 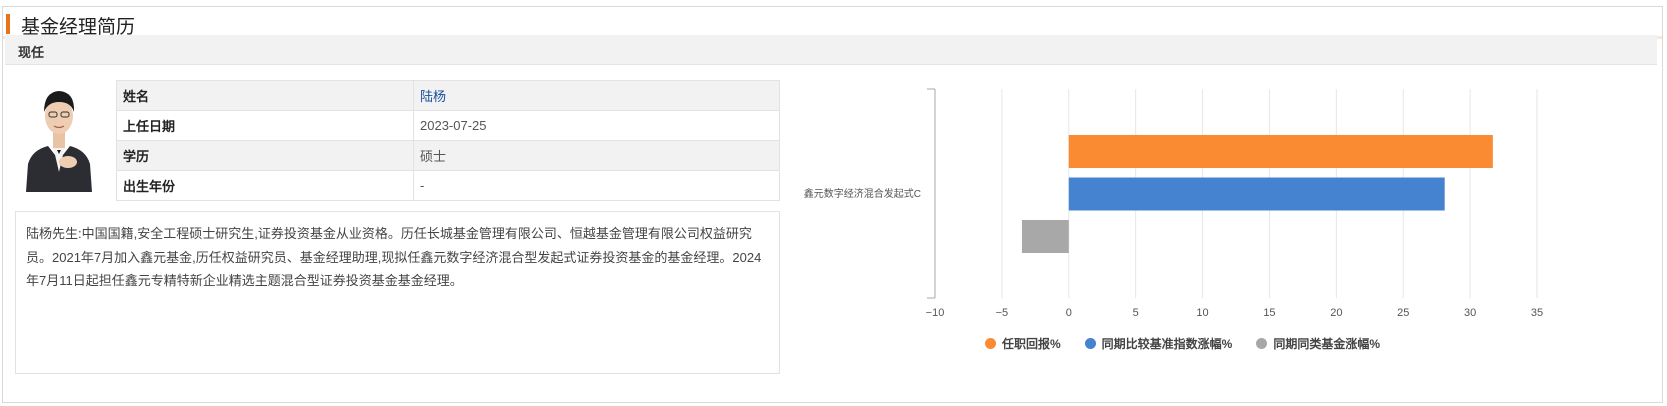 I want to click on table-row: 上任日期 2023-07-25, so click(x=448, y=125).